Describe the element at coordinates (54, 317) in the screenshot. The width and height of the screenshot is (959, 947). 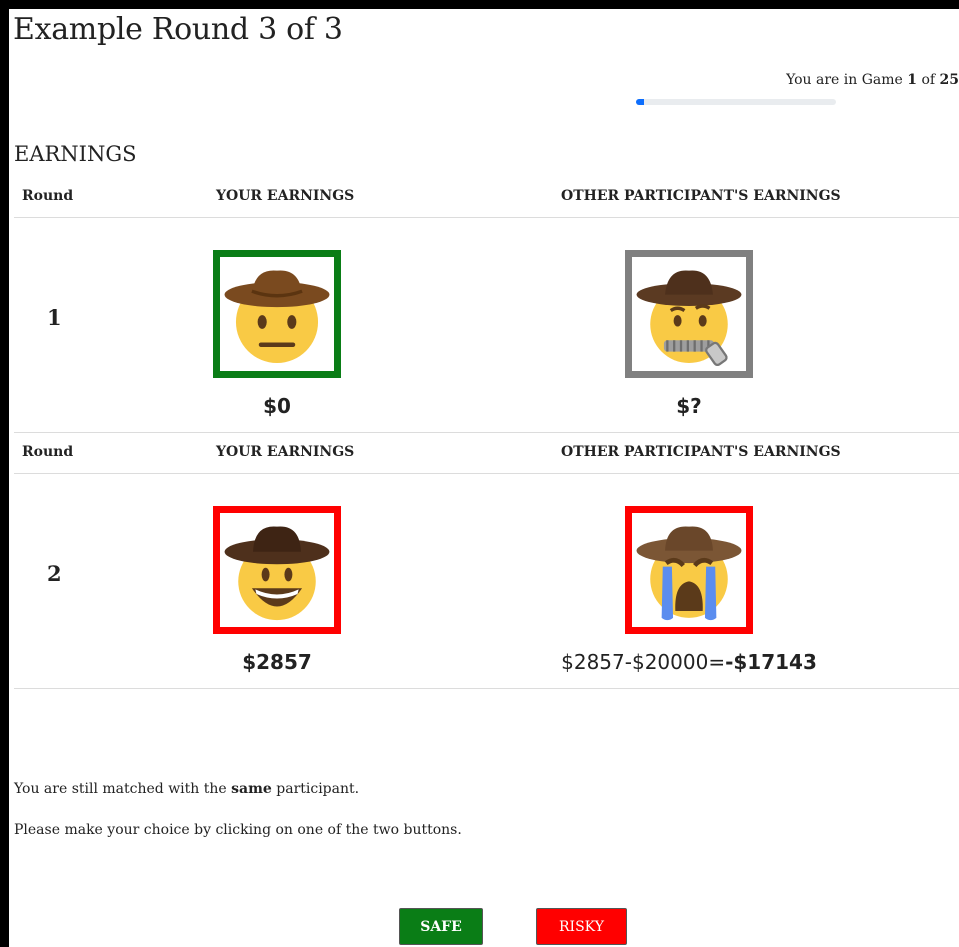
I see `round-number: 1` at that location.